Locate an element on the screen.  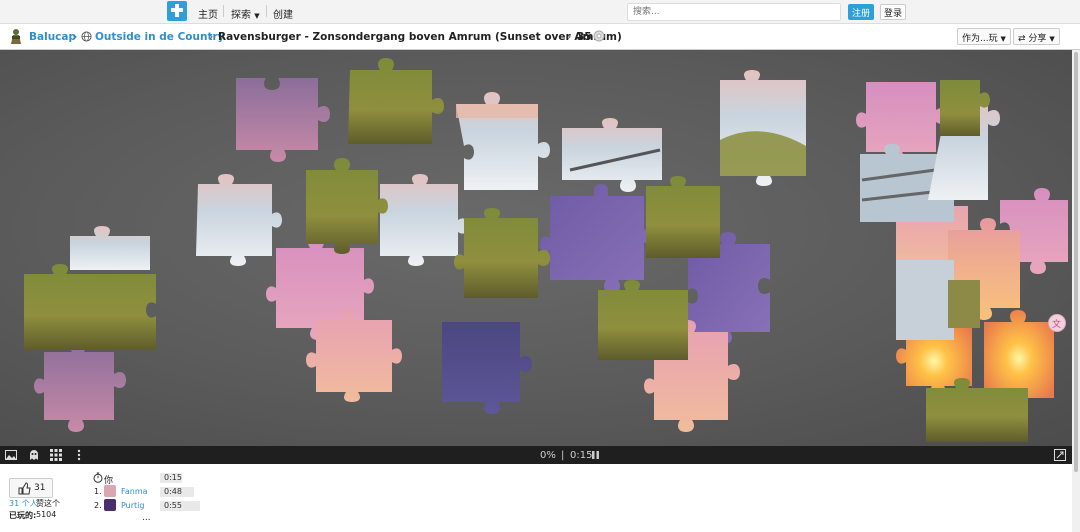
played-label: 已玩的: is located at coordinates (23, 515).